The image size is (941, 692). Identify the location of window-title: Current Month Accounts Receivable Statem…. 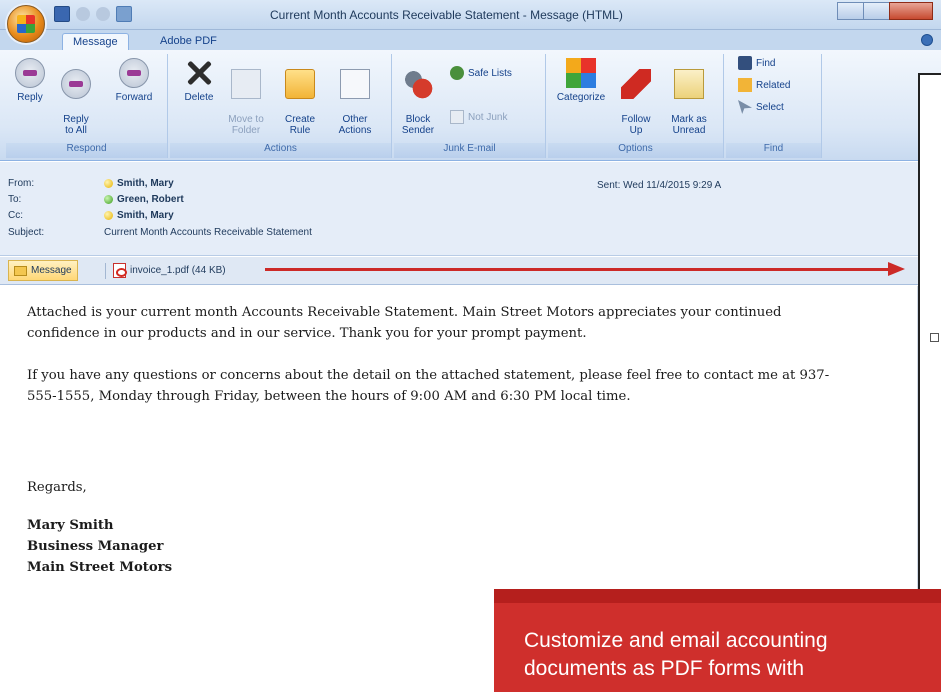
(446, 15).